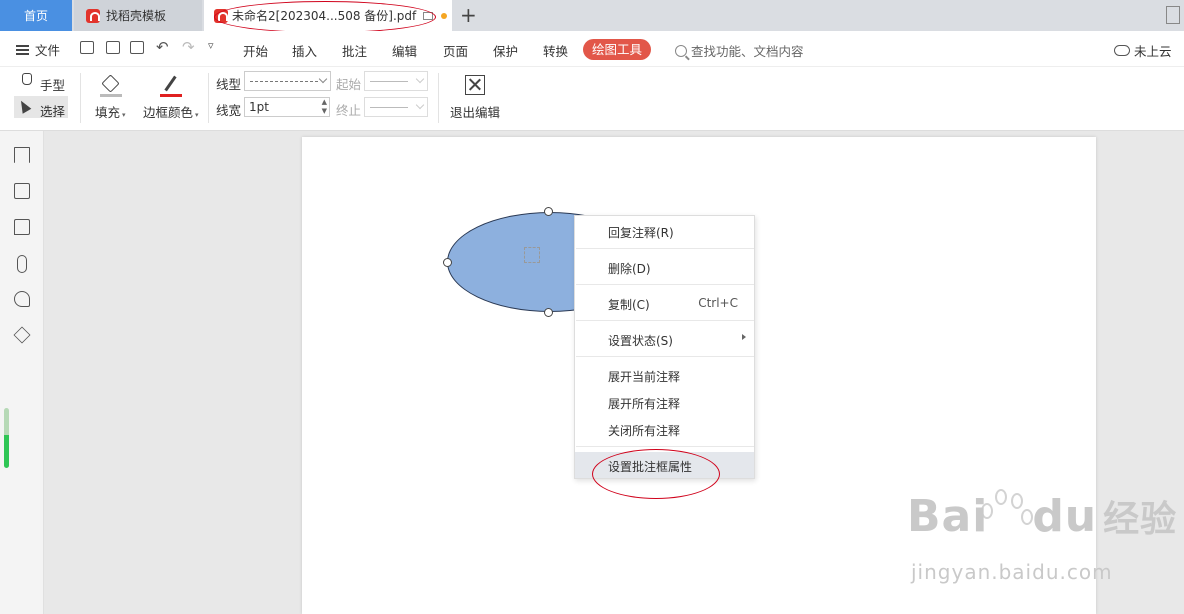  Describe the element at coordinates (404, 50) in the screenshot. I see `menu-edit: 编辑` at that location.